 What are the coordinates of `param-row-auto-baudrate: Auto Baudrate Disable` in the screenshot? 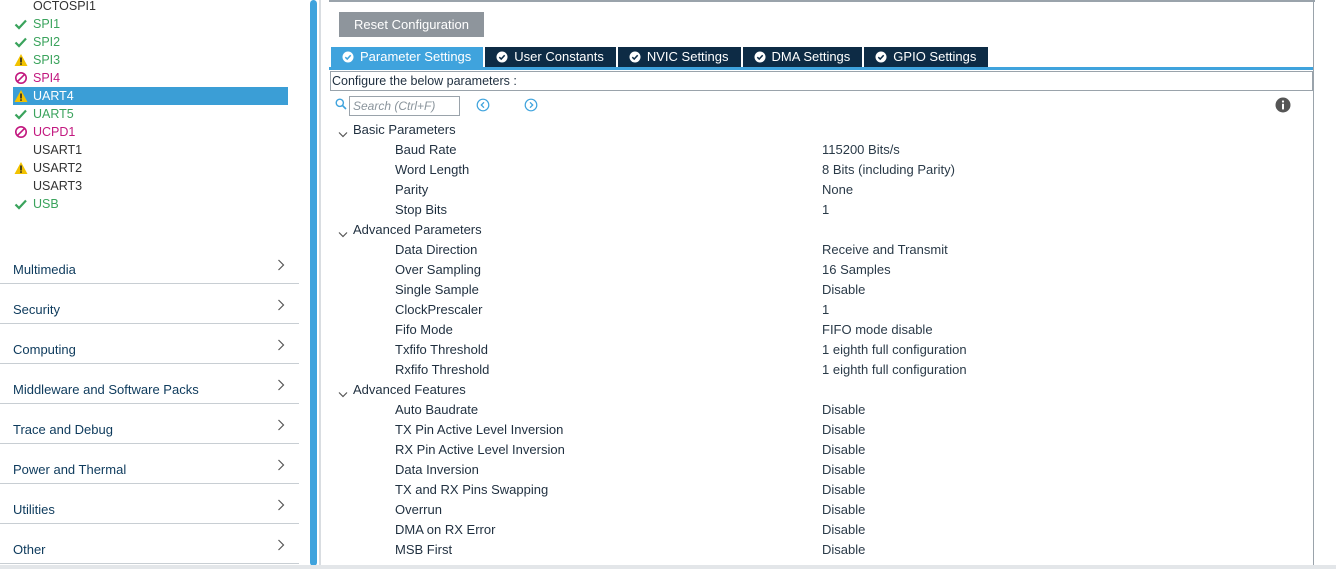 It's located at (821, 410).